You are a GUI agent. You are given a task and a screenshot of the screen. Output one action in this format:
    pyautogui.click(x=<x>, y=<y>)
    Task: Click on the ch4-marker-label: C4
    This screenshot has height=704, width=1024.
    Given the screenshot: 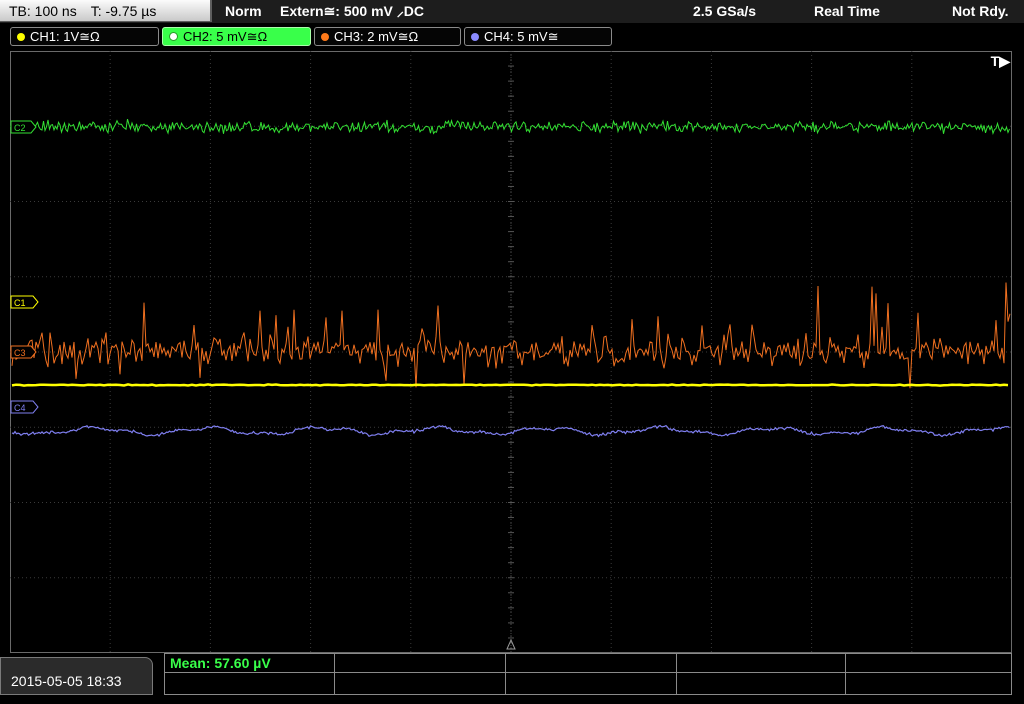 What is the action you would take?
    pyautogui.click(x=20, y=408)
    